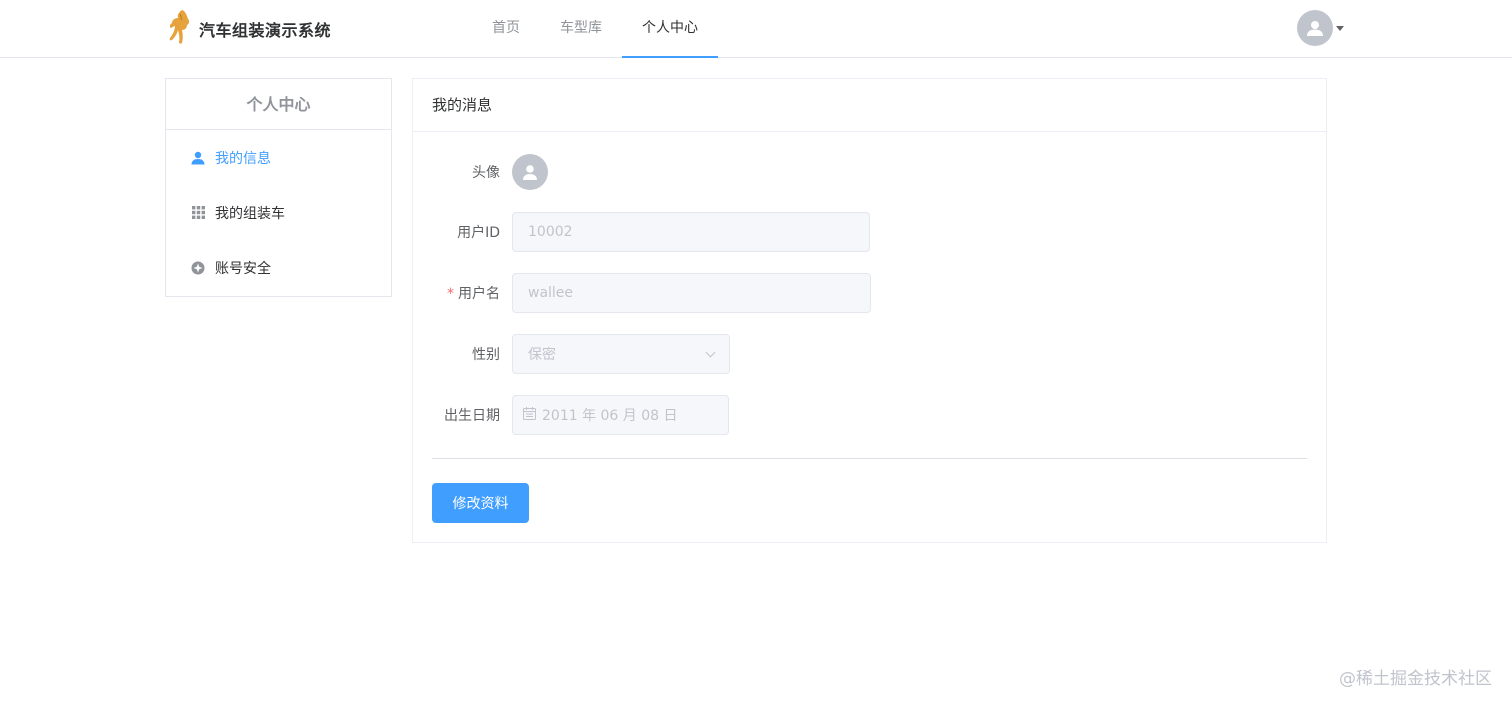 The width and height of the screenshot is (1512, 706). Describe the element at coordinates (756, 29) in the screenshot. I see `top-header: 汽车组装演示系统 首页 车型库 个人中心` at that location.